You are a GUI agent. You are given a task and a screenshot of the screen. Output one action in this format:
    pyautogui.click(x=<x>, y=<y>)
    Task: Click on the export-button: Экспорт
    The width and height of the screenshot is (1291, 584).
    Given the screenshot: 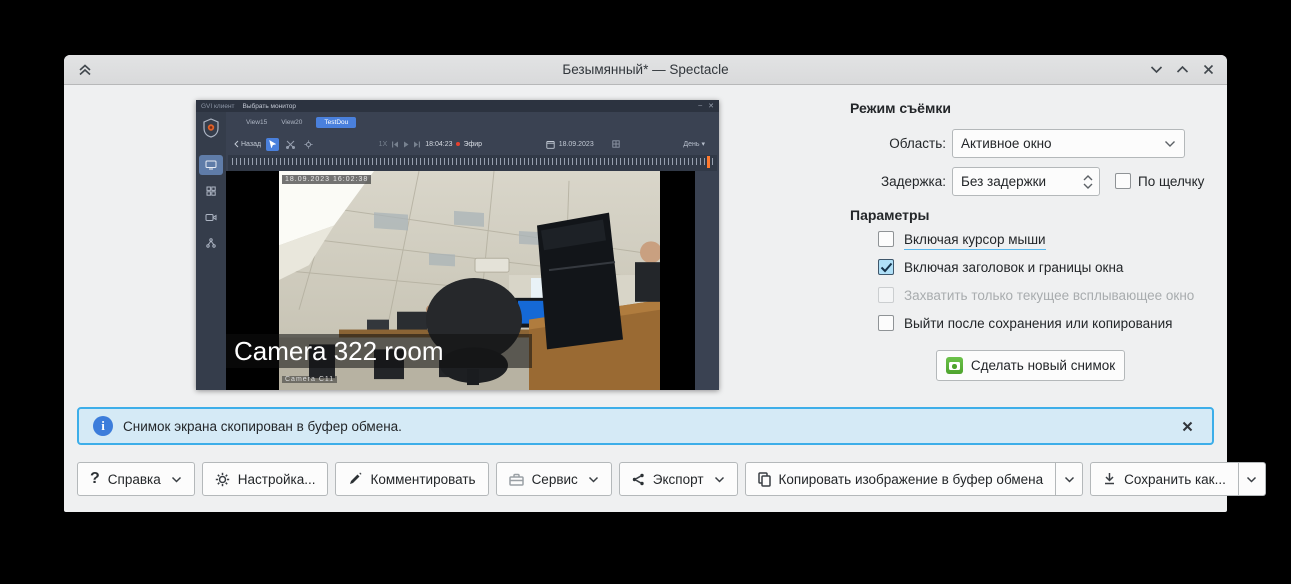 What is the action you would take?
    pyautogui.click(x=678, y=479)
    